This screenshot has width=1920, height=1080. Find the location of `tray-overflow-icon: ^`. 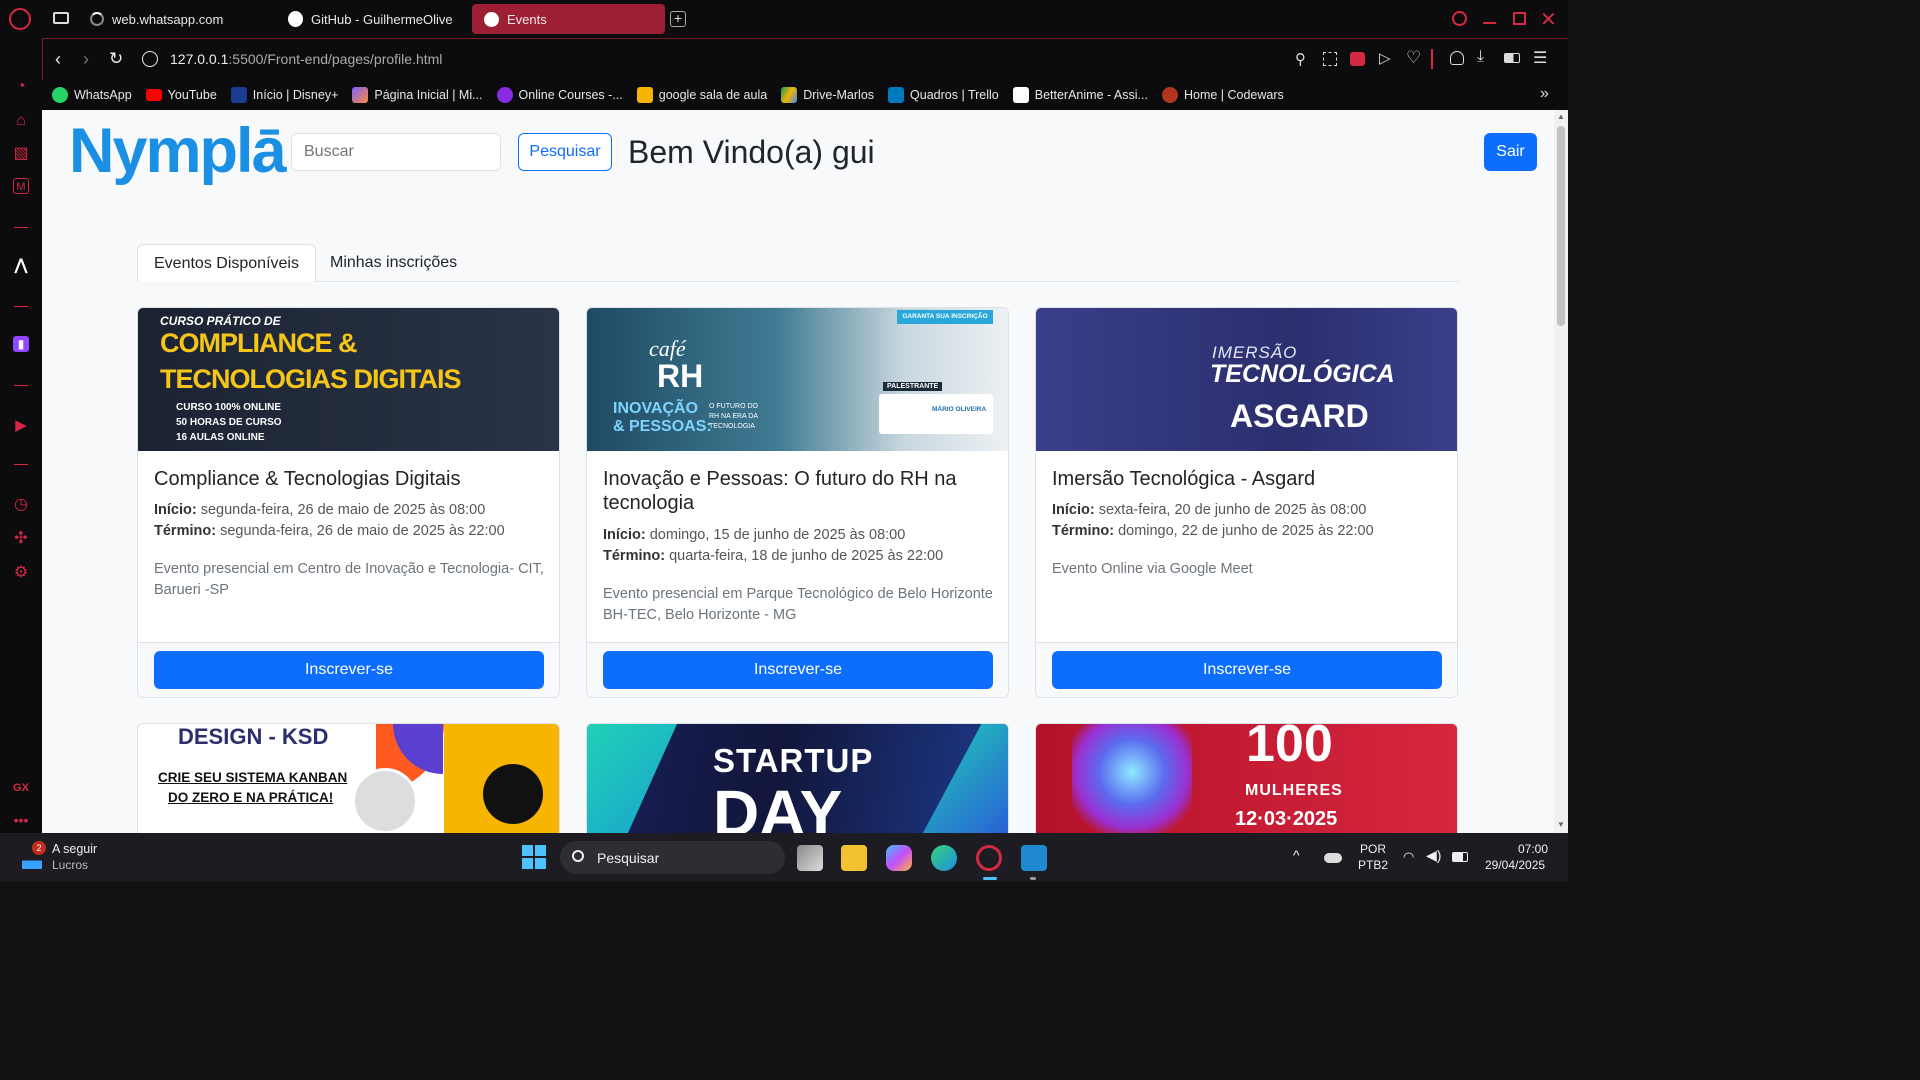

tray-overflow-icon: ^ is located at coordinates (1296, 855).